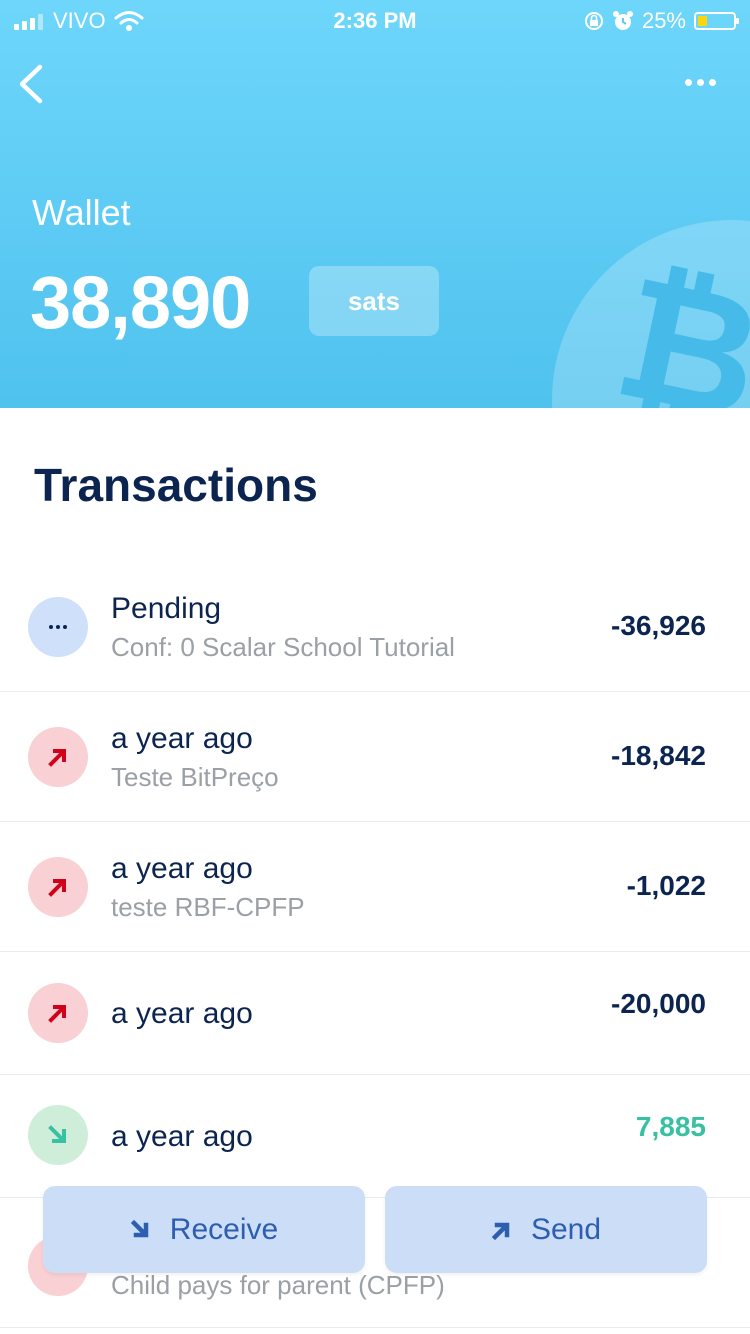 The image size is (750, 1334). Describe the element at coordinates (58, 627) in the screenshot. I see `pending-icon` at that location.